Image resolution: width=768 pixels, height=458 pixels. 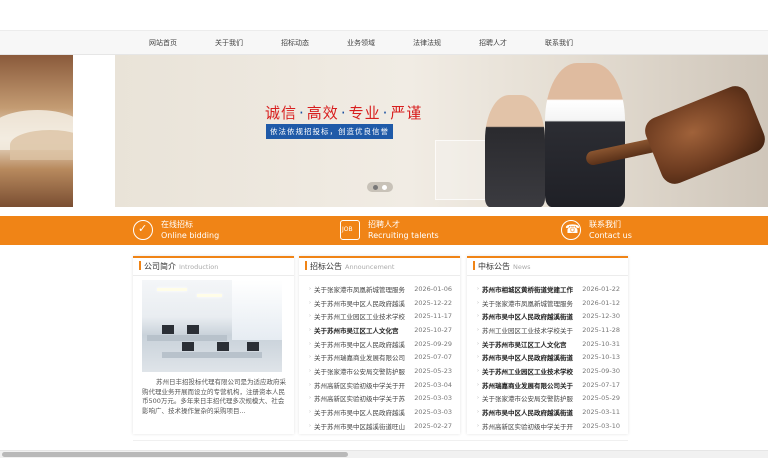 I want to click on list-item-date: 2025-03-11, so click(x=601, y=412).